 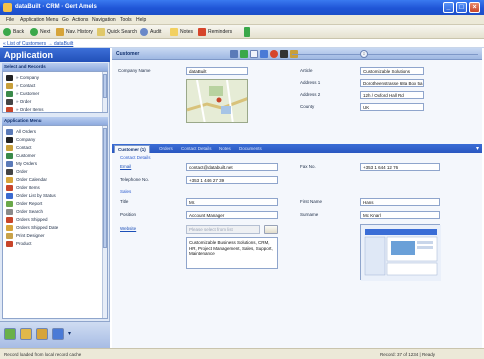 I want to click on sidebar-item-order-list-status: Order List by Status, so click(x=31, y=195).